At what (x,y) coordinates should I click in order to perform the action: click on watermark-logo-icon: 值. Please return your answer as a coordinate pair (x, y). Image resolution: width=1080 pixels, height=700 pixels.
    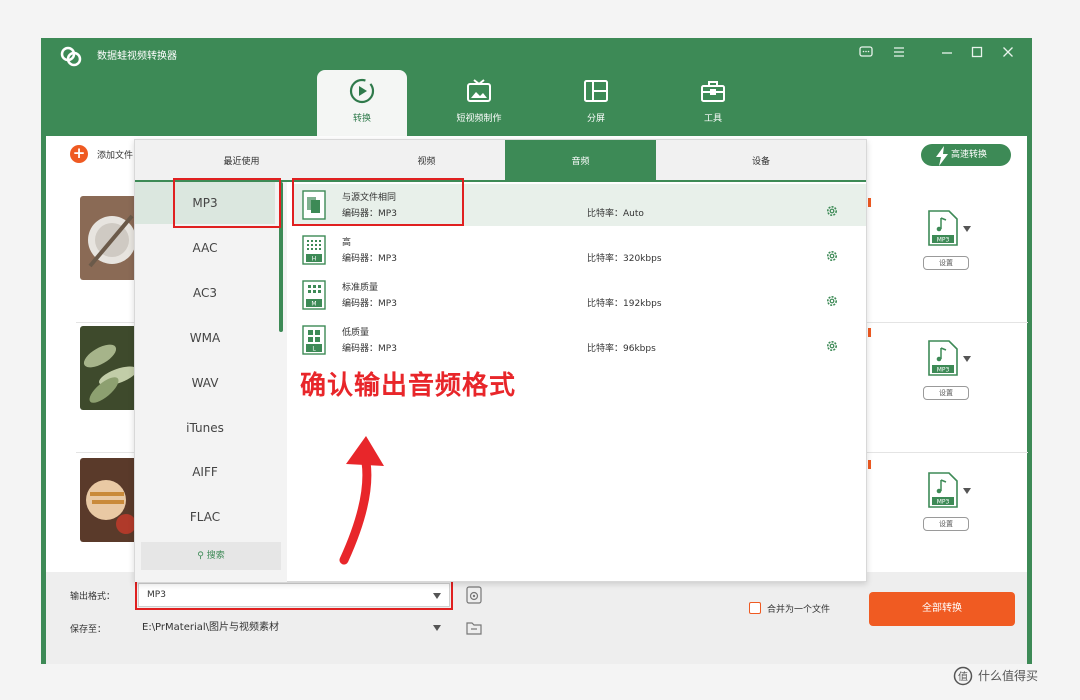
    Looking at the image, I should click on (963, 676).